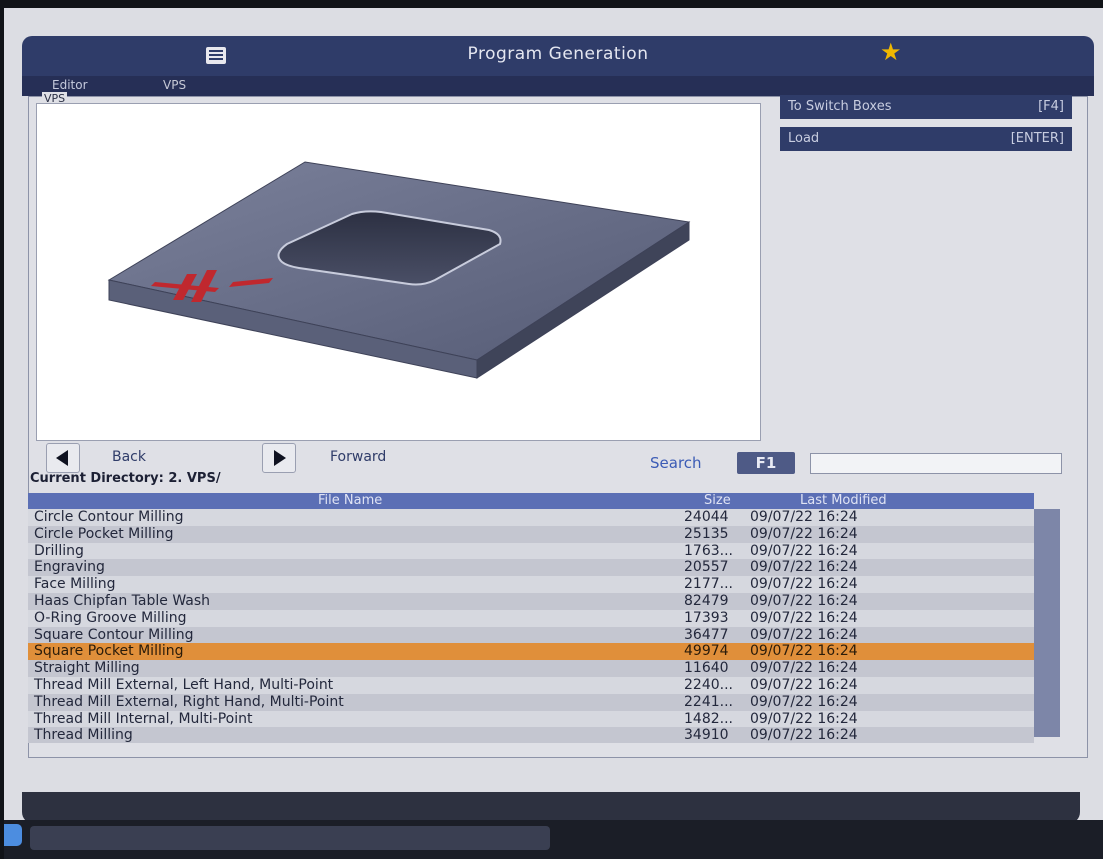 The width and height of the screenshot is (1103, 859). I want to click on load-button: Load [ENTER], so click(926, 139).